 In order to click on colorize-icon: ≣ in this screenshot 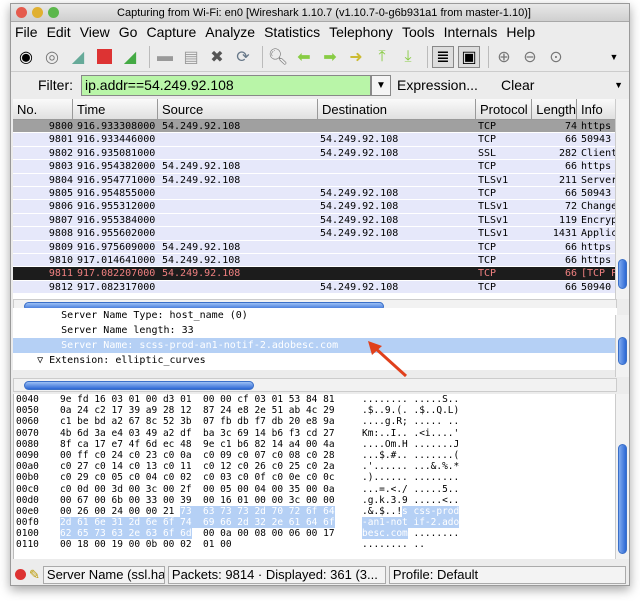, I will do `click(443, 56)`.